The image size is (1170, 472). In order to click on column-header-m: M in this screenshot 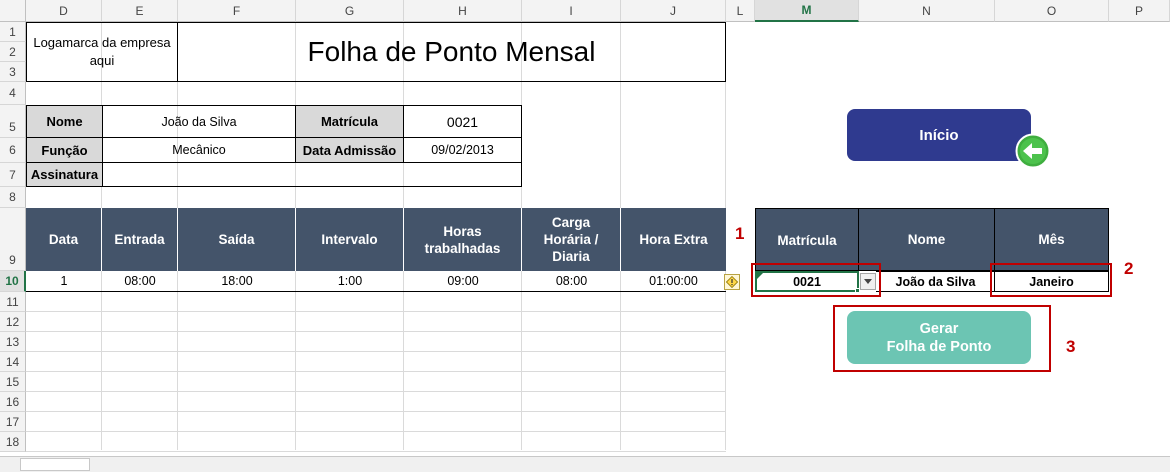, I will do `click(807, 11)`.